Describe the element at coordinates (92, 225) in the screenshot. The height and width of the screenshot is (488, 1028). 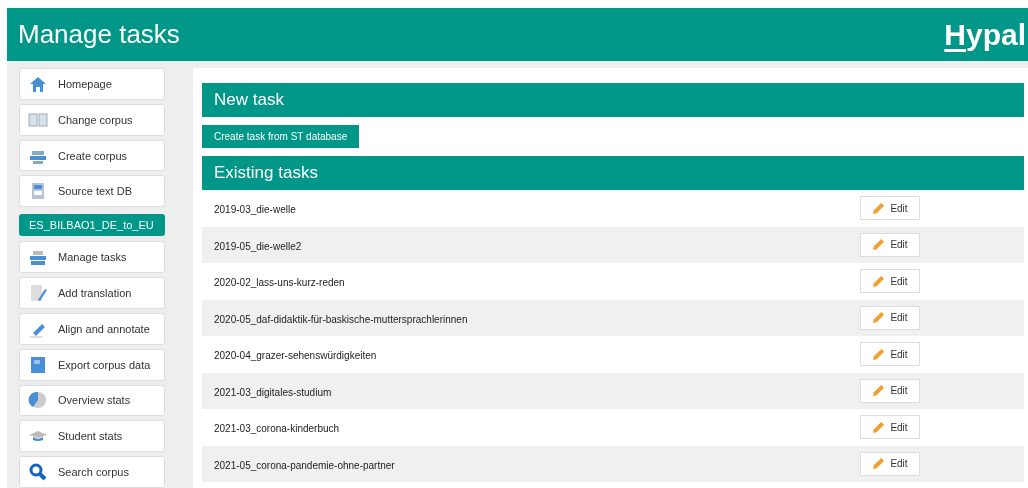
I see `corpus-label: ES_BILBAO1_DE_to_EU` at that location.